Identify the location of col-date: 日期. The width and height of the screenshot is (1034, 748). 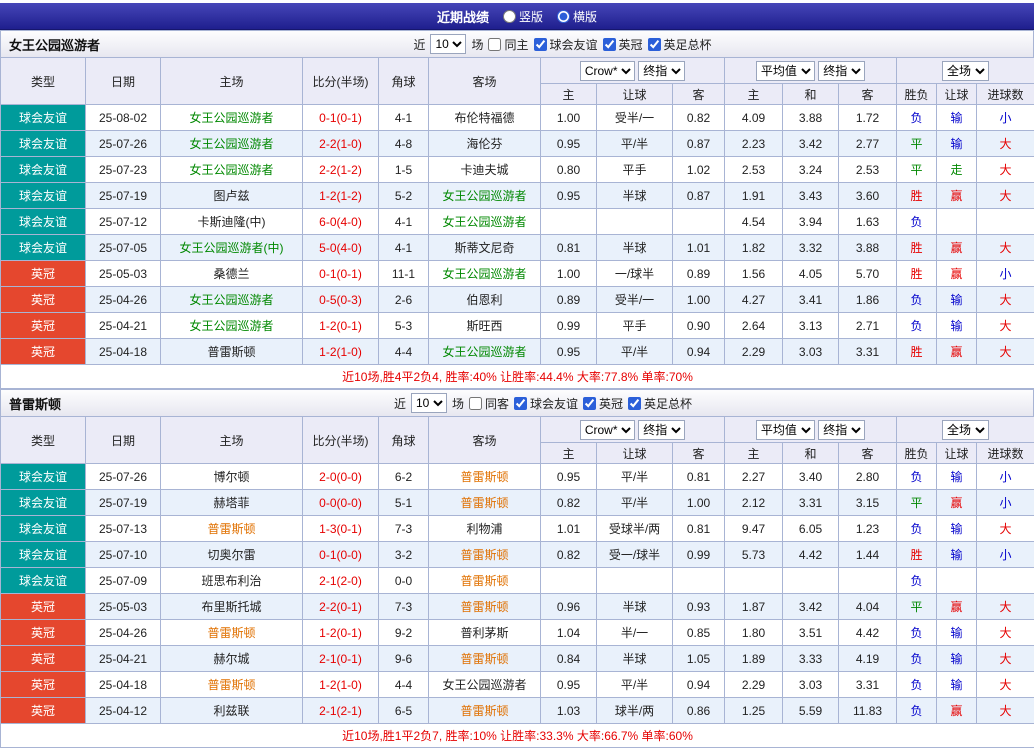
(123, 81).